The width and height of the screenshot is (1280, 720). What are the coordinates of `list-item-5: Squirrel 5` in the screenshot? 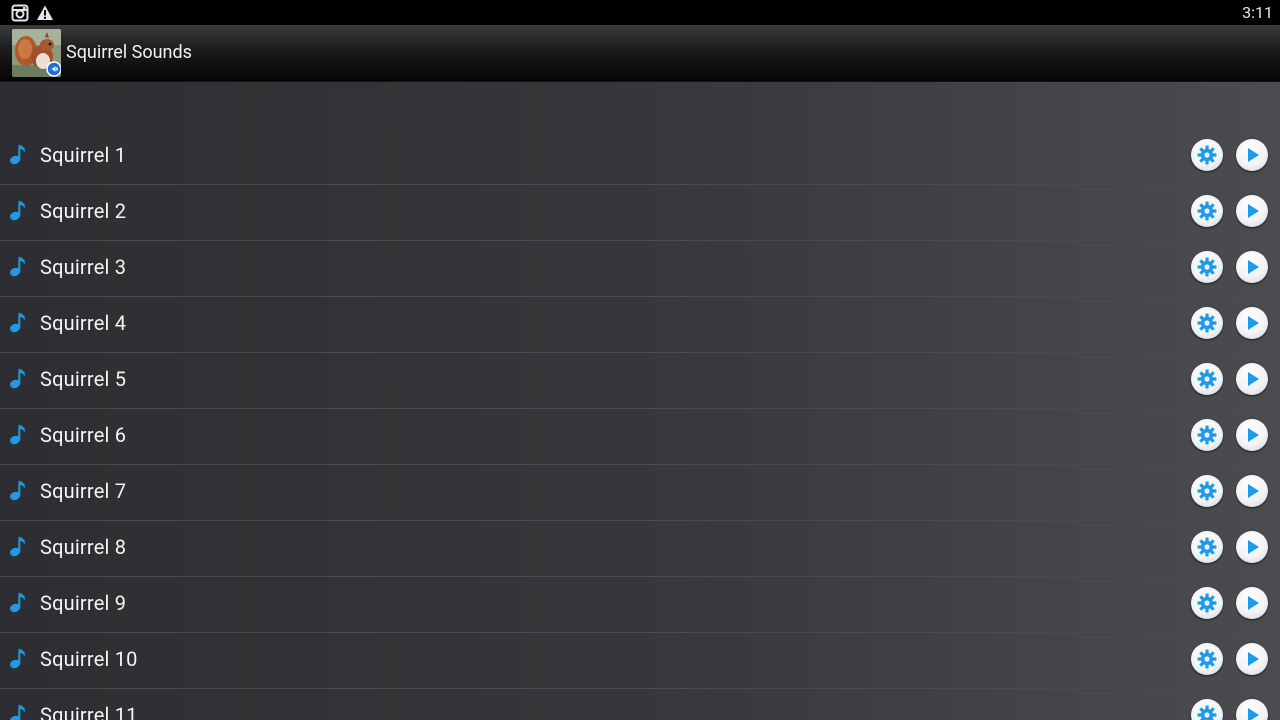 It's located at (640, 381).